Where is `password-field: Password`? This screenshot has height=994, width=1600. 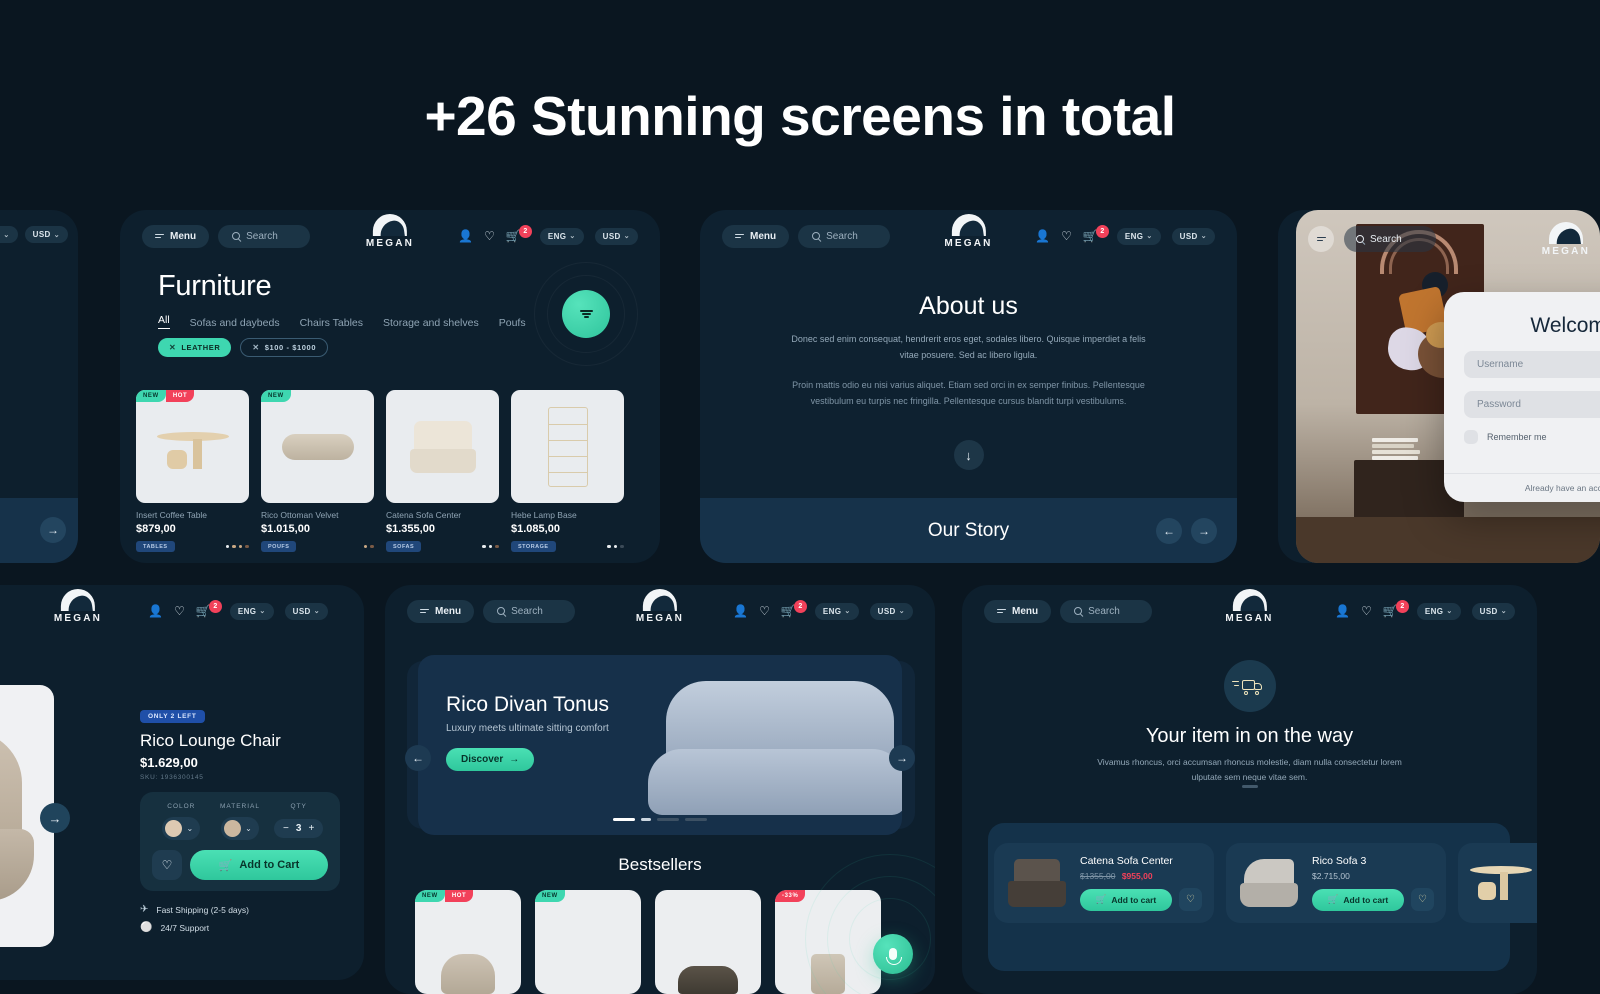 password-field: Password is located at coordinates (1532, 404).